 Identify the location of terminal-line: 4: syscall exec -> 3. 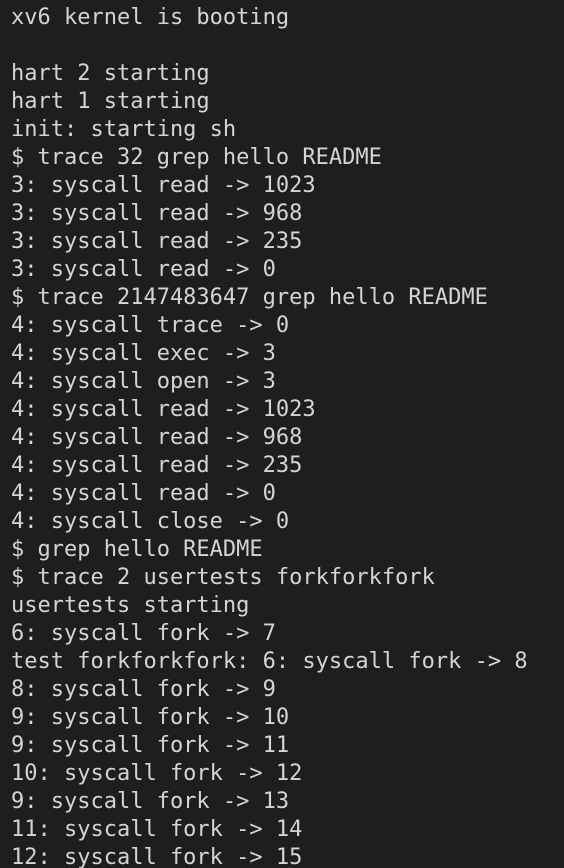
(143, 353).